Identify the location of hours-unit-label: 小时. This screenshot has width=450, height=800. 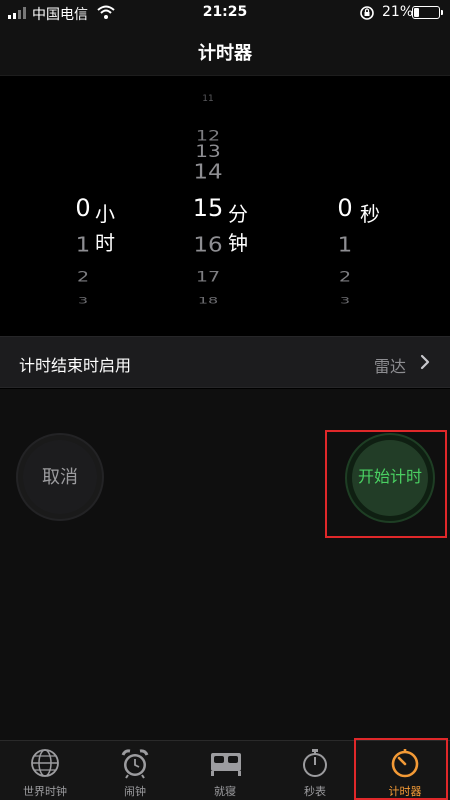
(105, 228).